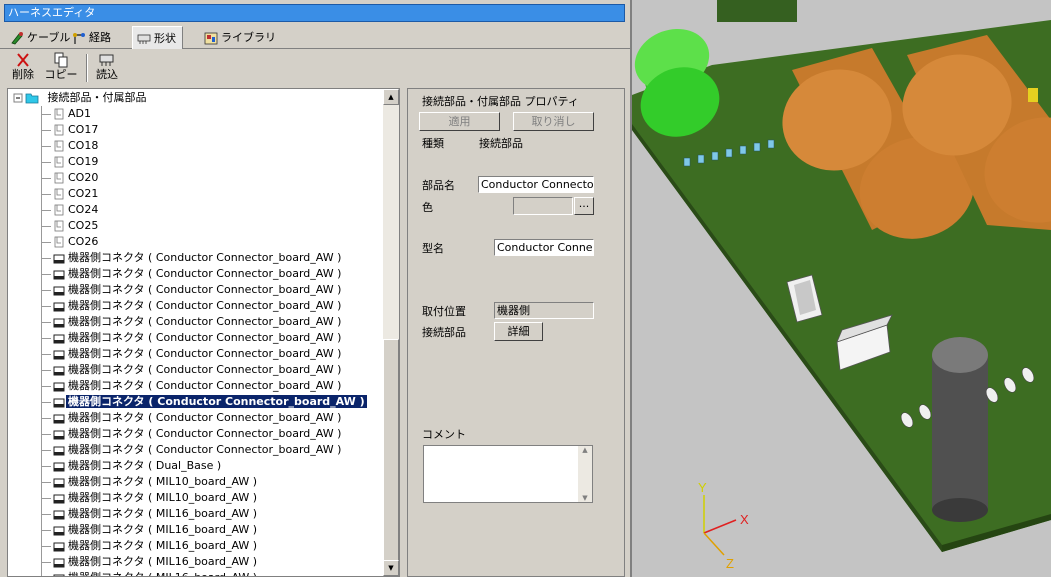  I want to click on tree-item: CO26, so click(69, 242).